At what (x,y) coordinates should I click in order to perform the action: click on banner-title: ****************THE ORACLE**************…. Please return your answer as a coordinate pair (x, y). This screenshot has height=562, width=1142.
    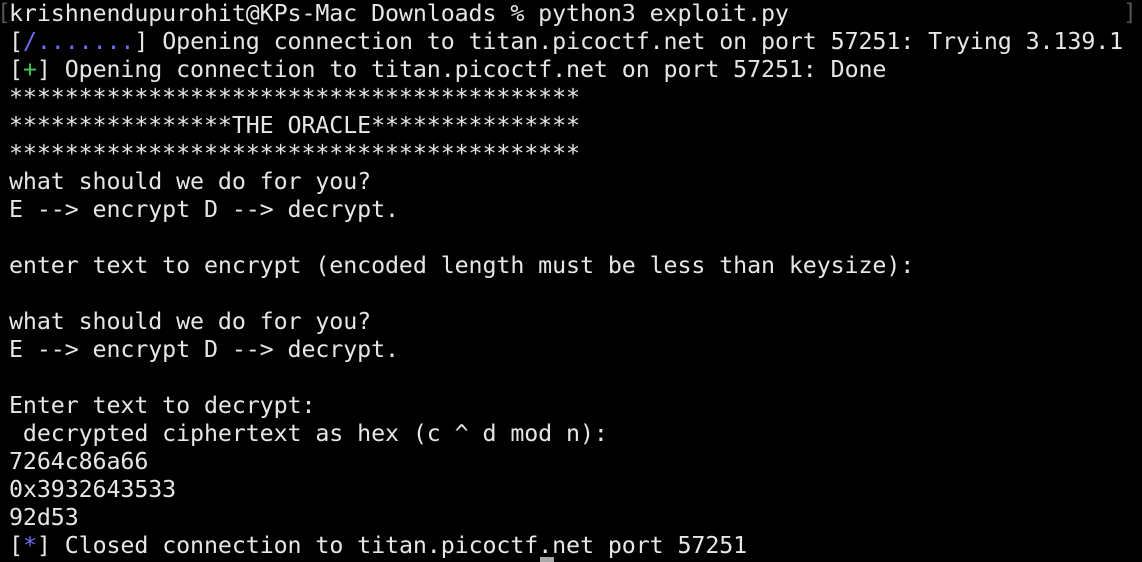
    Looking at the image, I should click on (294, 125).